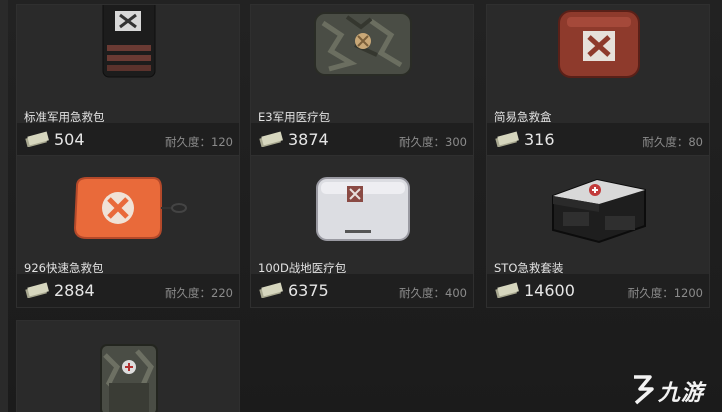 The image size is (722, 412). Describe the element at coordinates (128, 139) in the screenshot. I see `item-info-bar: 504 耐久度：120` at that location.